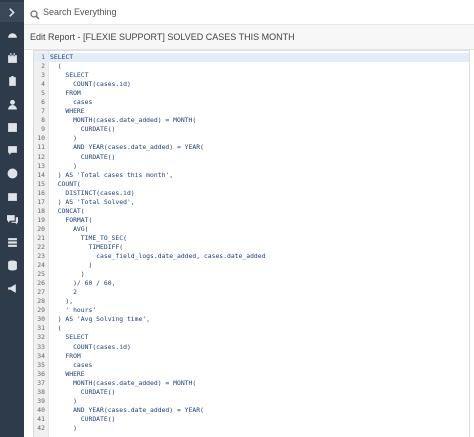 This screenshot has height=437, width=474. What do you see at coordinates (251, 220) in the screenshot?
I see `code-line: 19 FORMAT(` at bounding box center [251, 220].